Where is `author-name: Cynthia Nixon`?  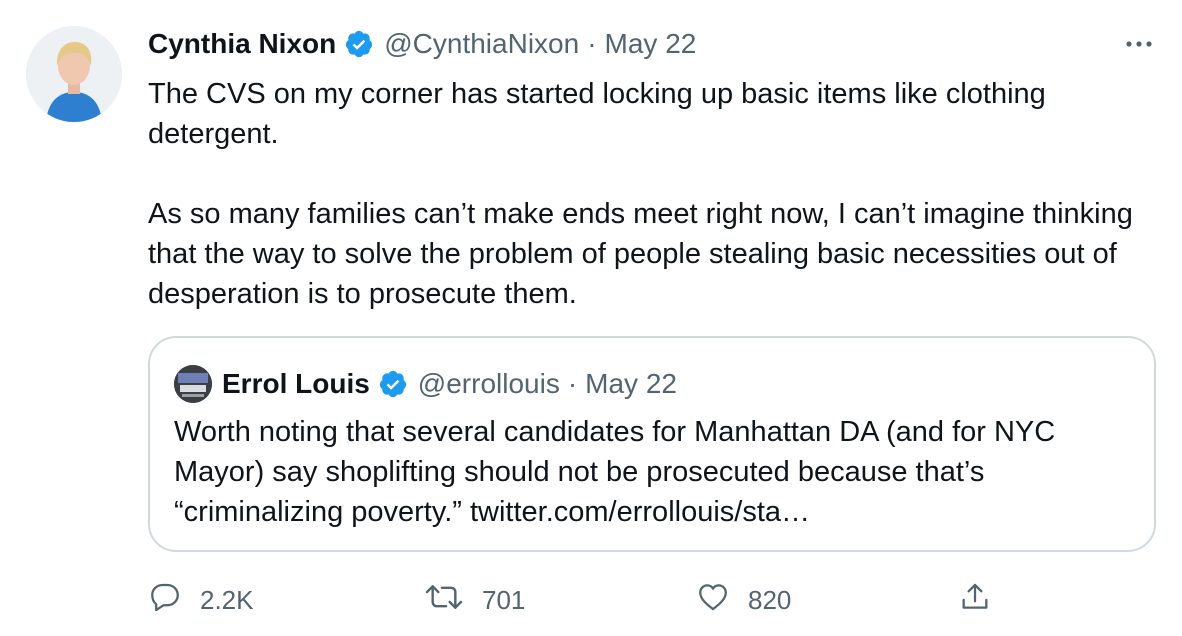 author-name: Cynthia Nixon is located at coordinates (242, 44).